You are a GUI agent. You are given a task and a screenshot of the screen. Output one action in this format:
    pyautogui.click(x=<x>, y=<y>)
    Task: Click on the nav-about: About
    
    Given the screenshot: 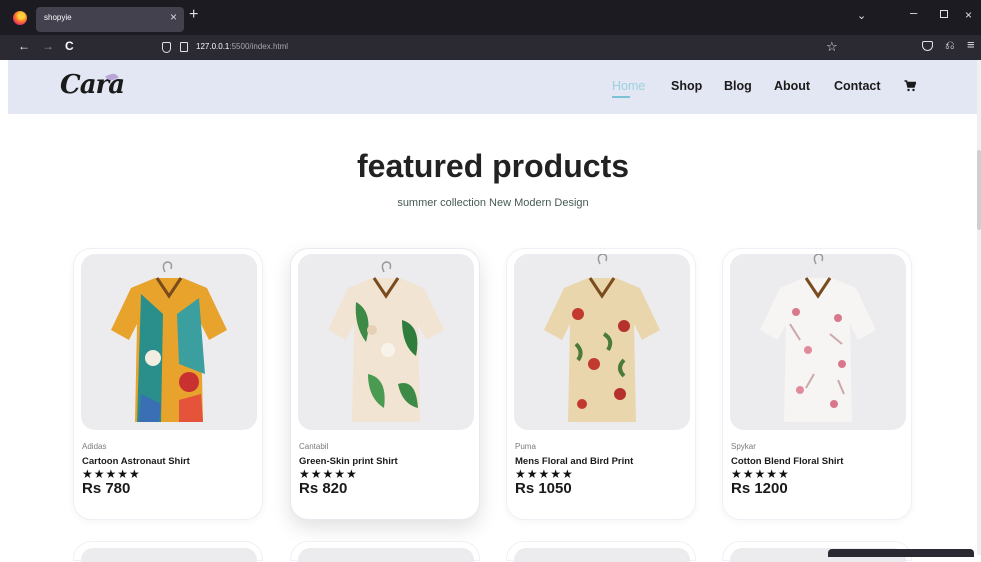 What is the action you would take?
    pyautogui.click(x=792, y=86)
    